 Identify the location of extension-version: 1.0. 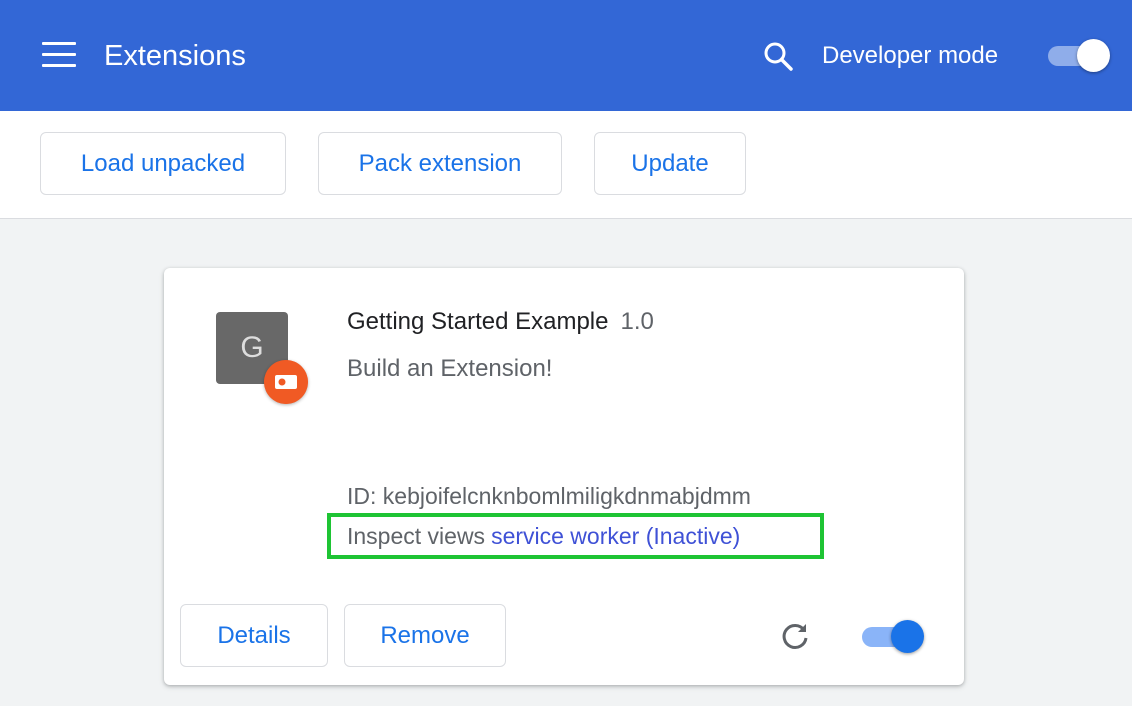
(637, 321).